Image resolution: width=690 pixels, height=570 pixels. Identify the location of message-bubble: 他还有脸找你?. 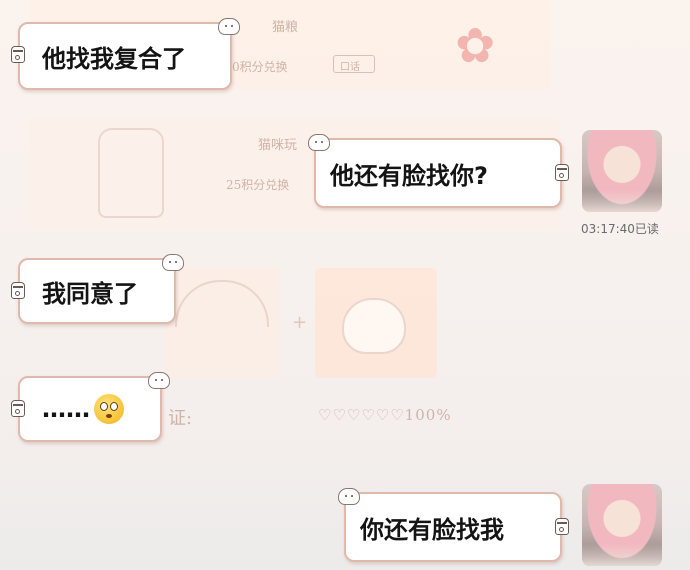
(438, 171).